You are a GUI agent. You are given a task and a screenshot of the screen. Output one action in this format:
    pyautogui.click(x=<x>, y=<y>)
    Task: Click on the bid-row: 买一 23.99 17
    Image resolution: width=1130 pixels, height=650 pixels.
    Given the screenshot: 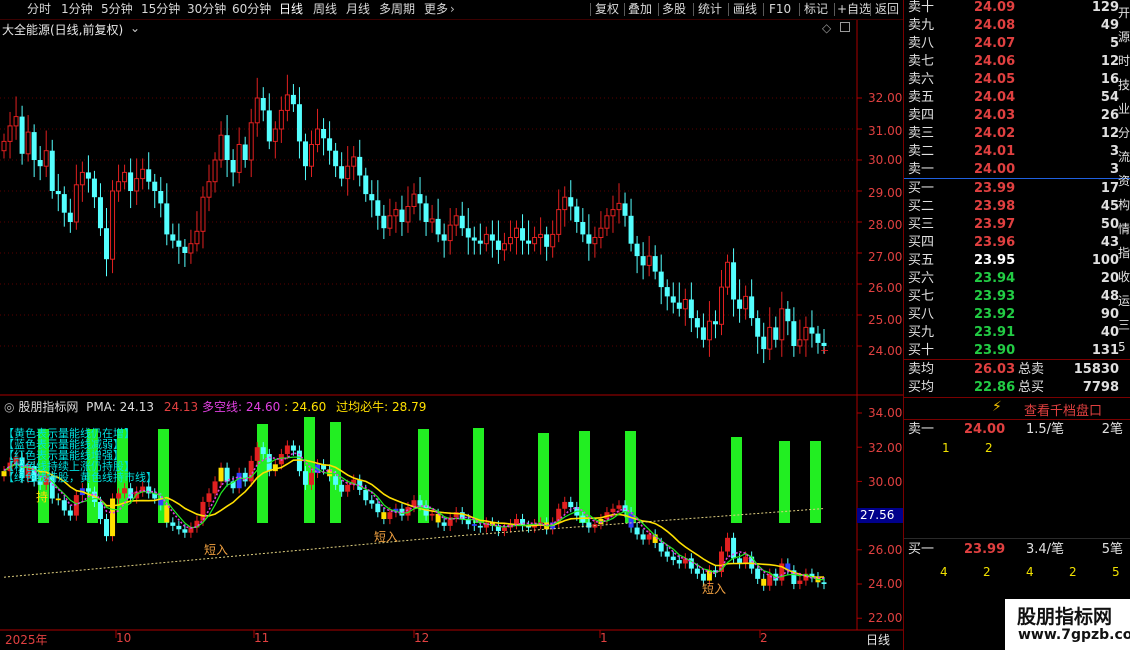 What is the action you would take?
    pyautogui.click(x=1017, y=189)
    